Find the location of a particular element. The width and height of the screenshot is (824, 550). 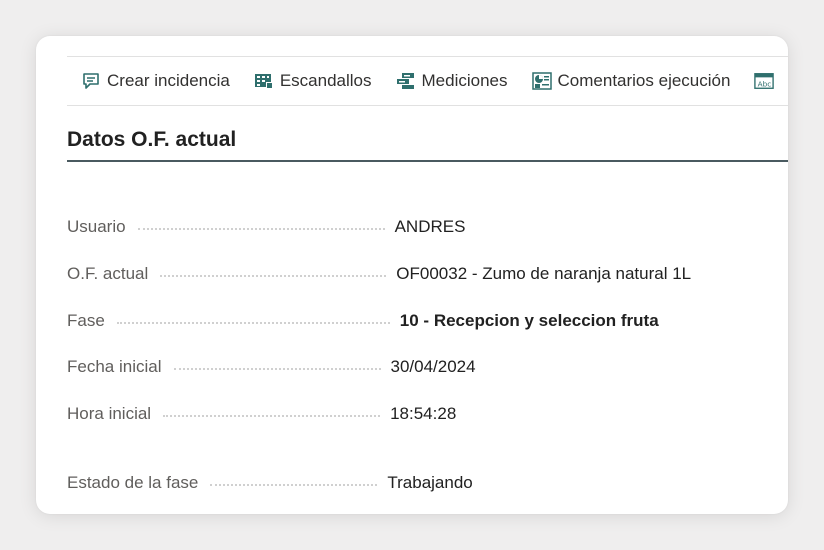

svg-text: Abc is located at coordinates (765, 83).